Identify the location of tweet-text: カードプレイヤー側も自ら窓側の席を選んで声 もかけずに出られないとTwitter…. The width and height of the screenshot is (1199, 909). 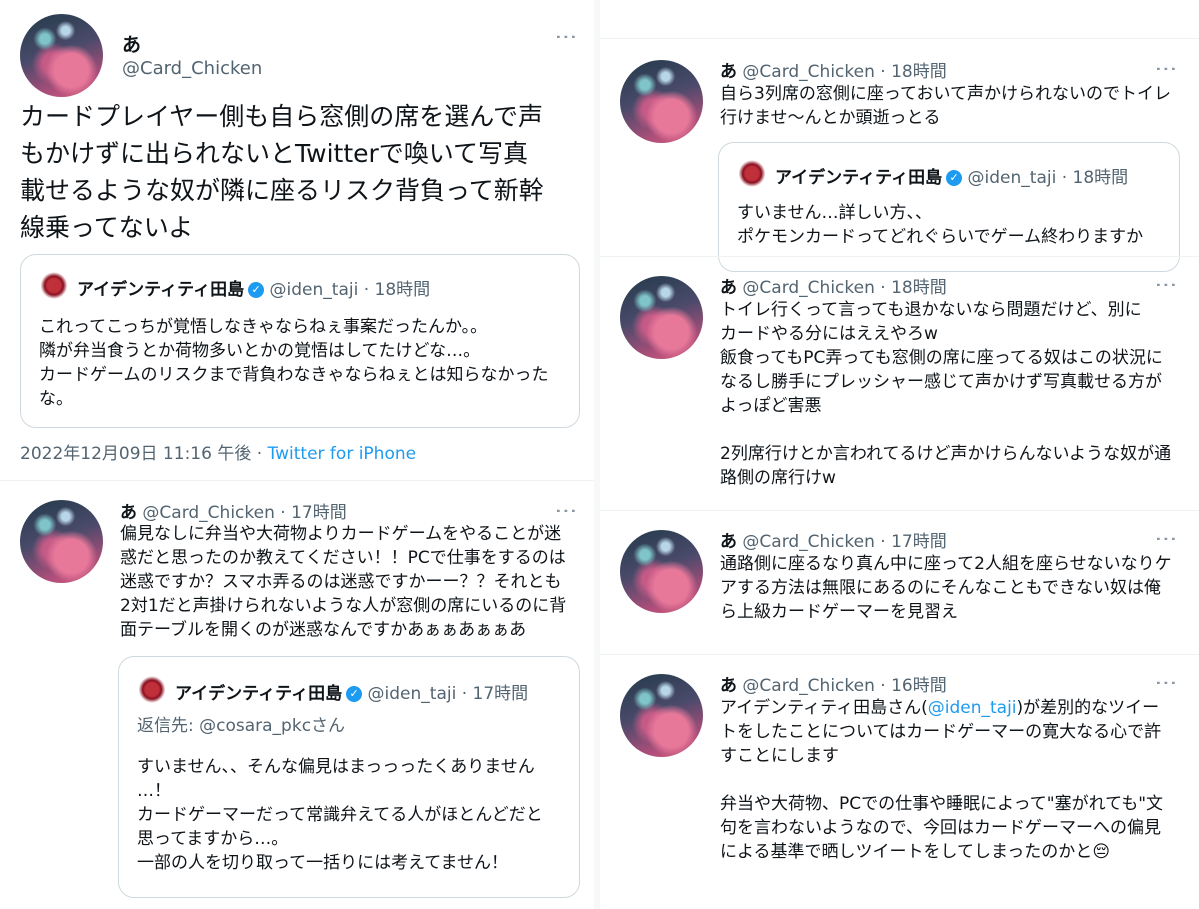
(282, 172).